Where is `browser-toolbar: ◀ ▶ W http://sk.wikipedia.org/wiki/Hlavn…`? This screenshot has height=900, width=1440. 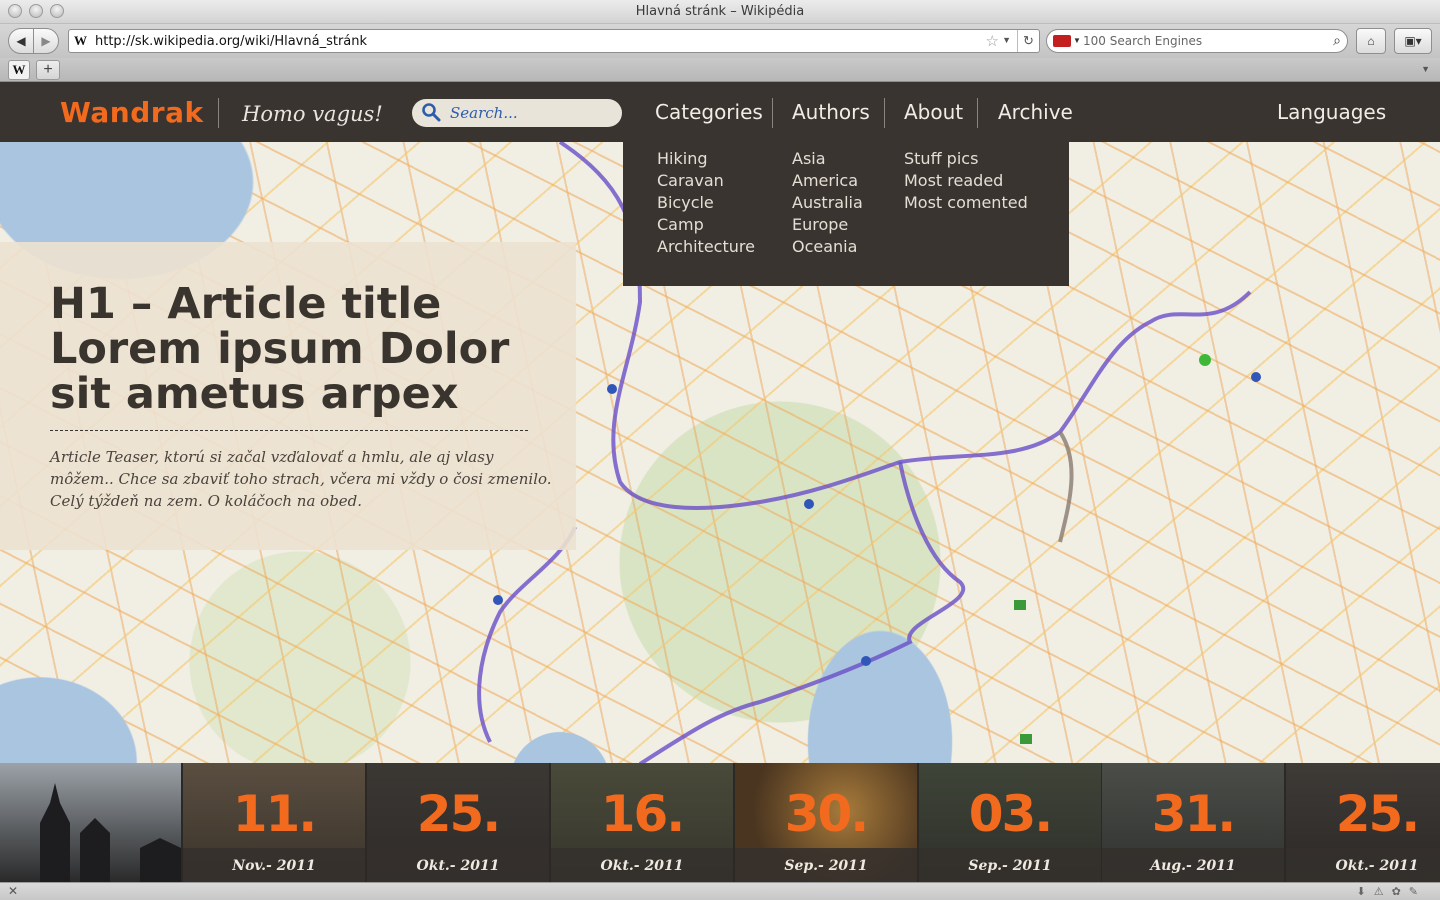
browser-toolbar: ◀ ▶ W http://sk.wikipedia.org/wiki/Hlavn… is located at coordinates (720, 41).